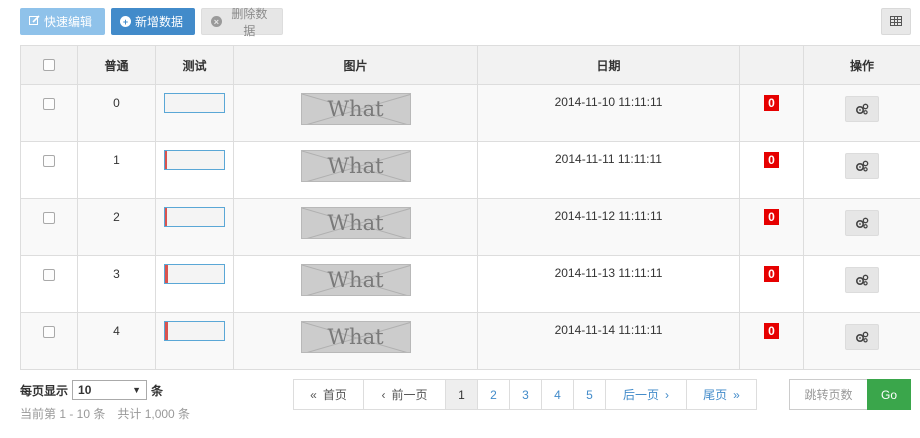 Image resolution: width=920 pixels, height=438 pixels. What do you see at coordinates (589, 394) in the screenshot?
I see `page-button-5: 5` at bounding box center [589, 394].